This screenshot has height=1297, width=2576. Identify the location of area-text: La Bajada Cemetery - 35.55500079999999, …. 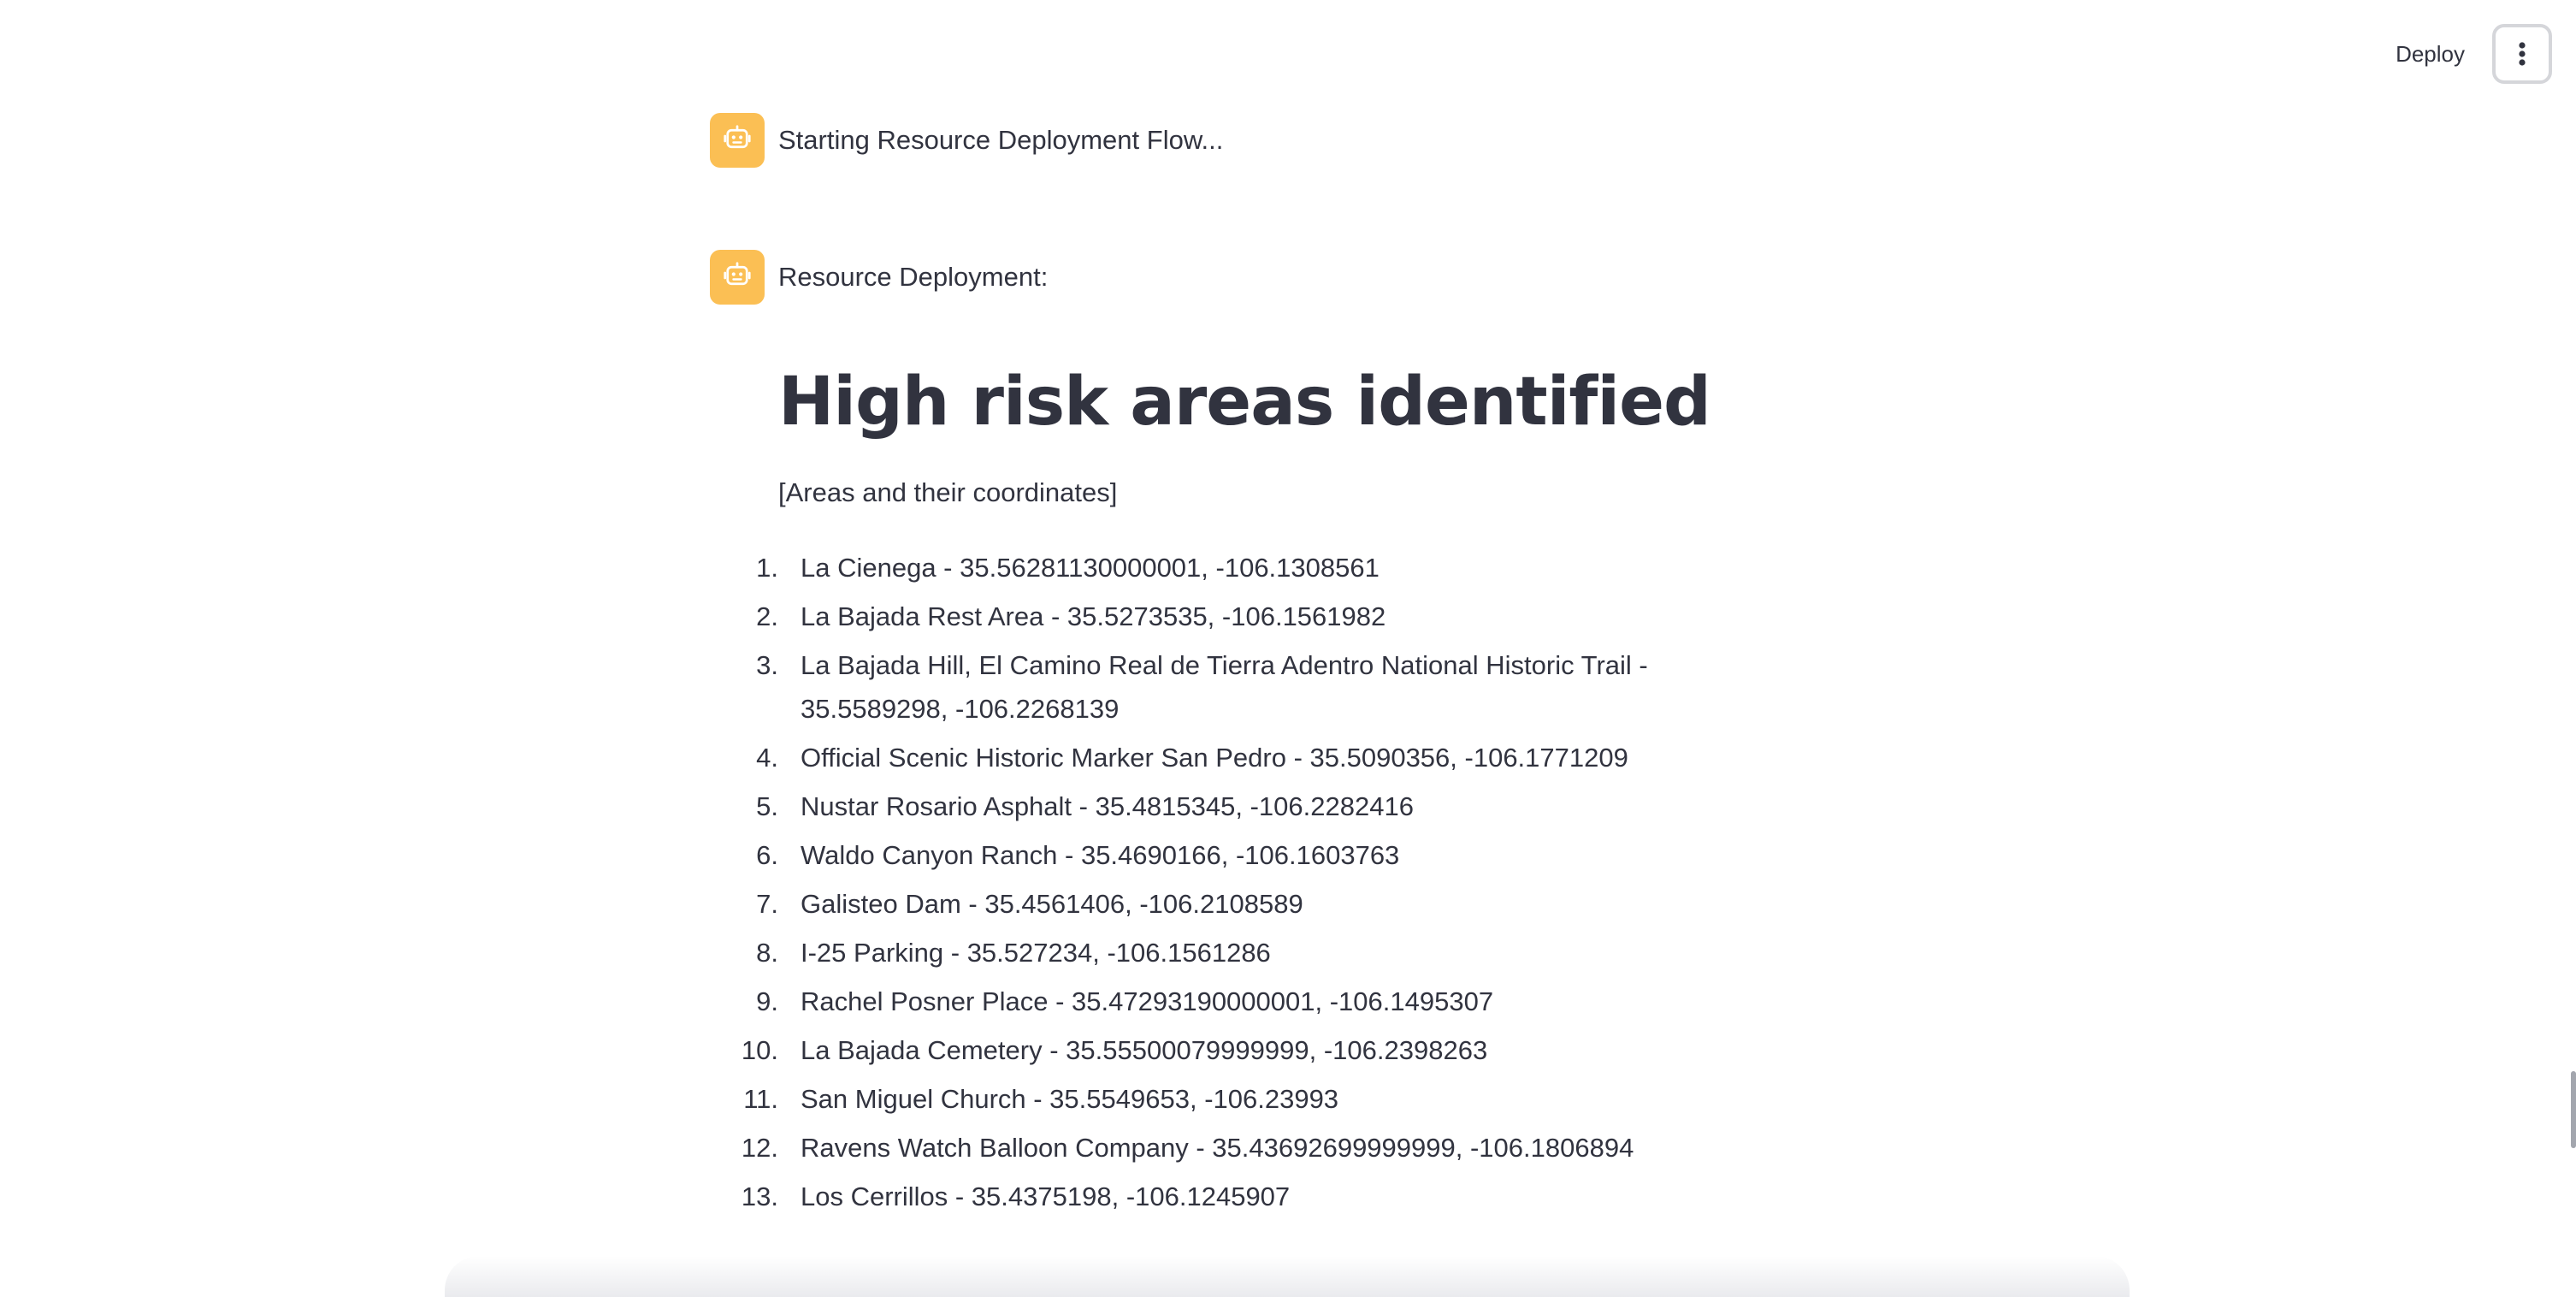
(1144, 1050).